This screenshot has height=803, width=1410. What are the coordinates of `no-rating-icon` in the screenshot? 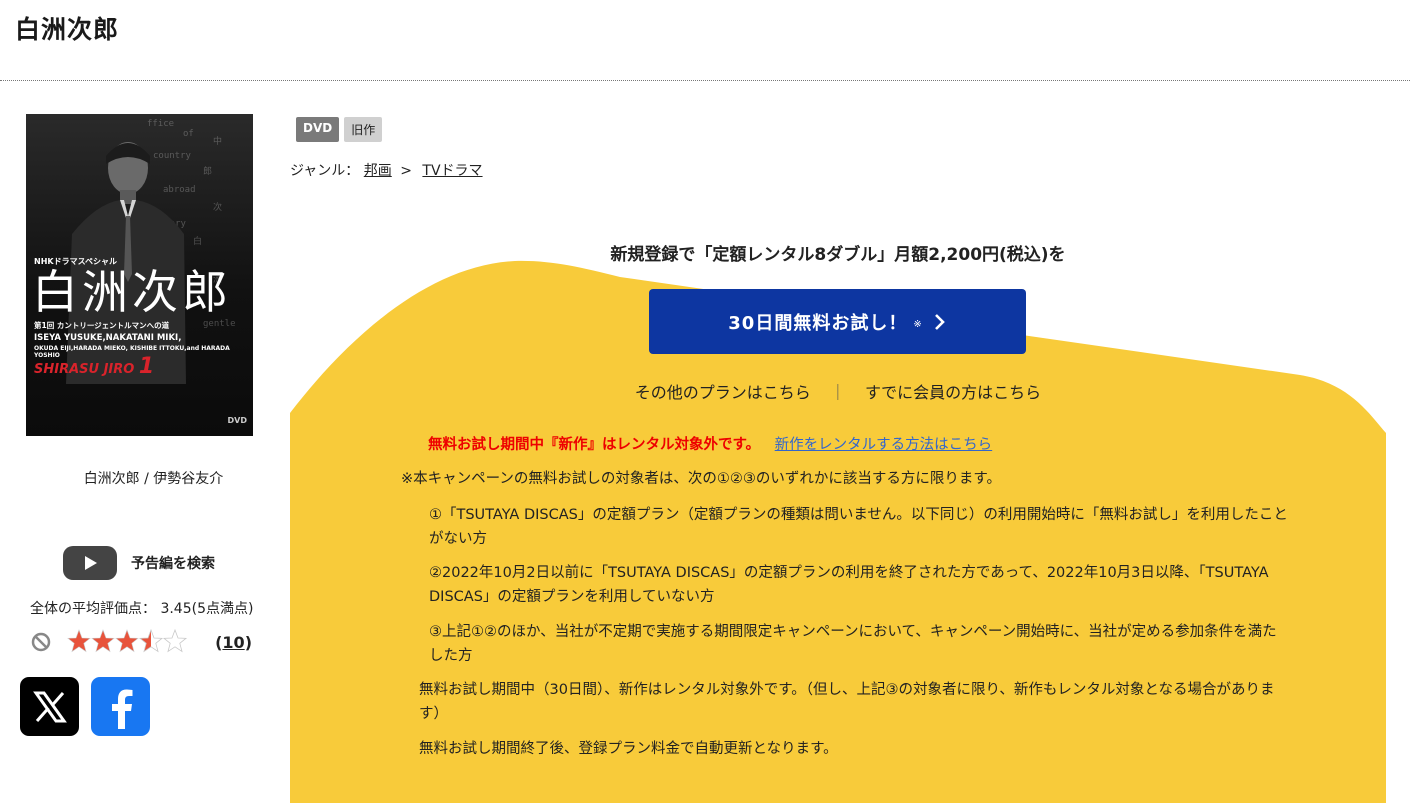 It's located at (41, 642).